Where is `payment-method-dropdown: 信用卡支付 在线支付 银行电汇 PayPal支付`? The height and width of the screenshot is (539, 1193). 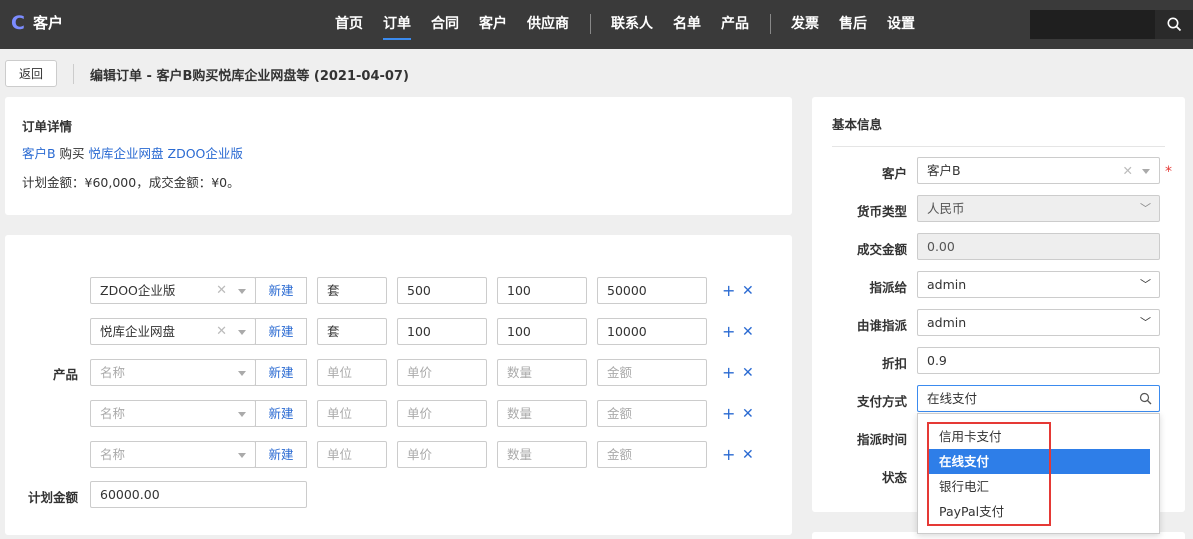 payment-method-dropdown: 信用卡支付 在线支付 银行电汇 PayPal支付 is located at coordinates (1038, 473).